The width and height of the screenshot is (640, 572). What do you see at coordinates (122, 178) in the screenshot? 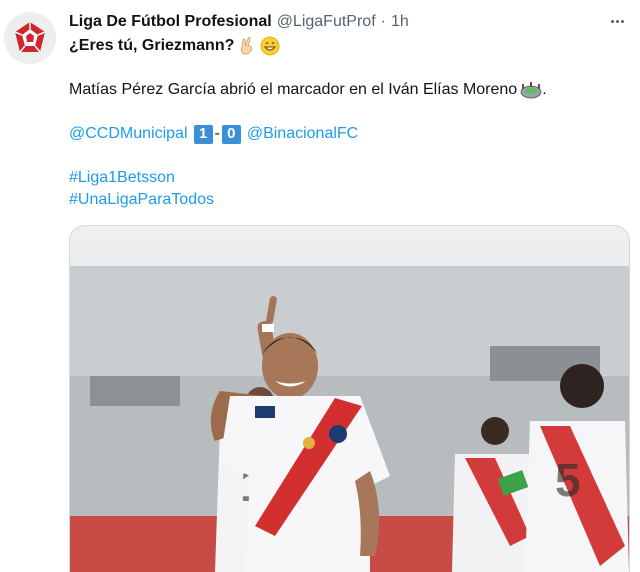
I see `hashtag-liga1: #Liga1Betsson` at bounding box center [122, 178].